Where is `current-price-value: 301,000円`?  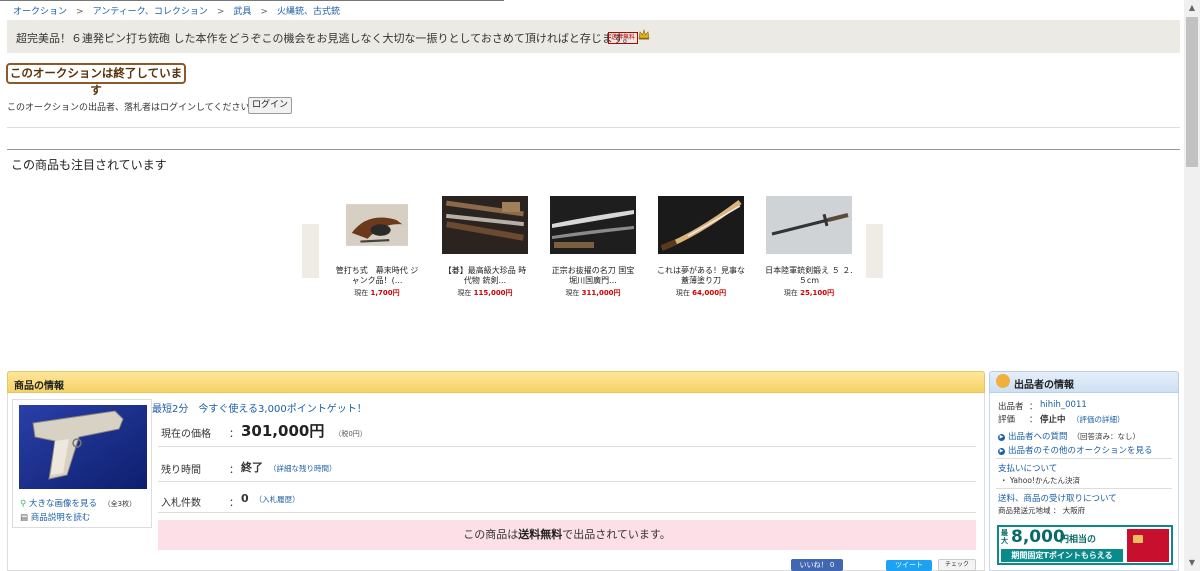
current-price-value: 301,000円 is located at coordinates (283, 431).